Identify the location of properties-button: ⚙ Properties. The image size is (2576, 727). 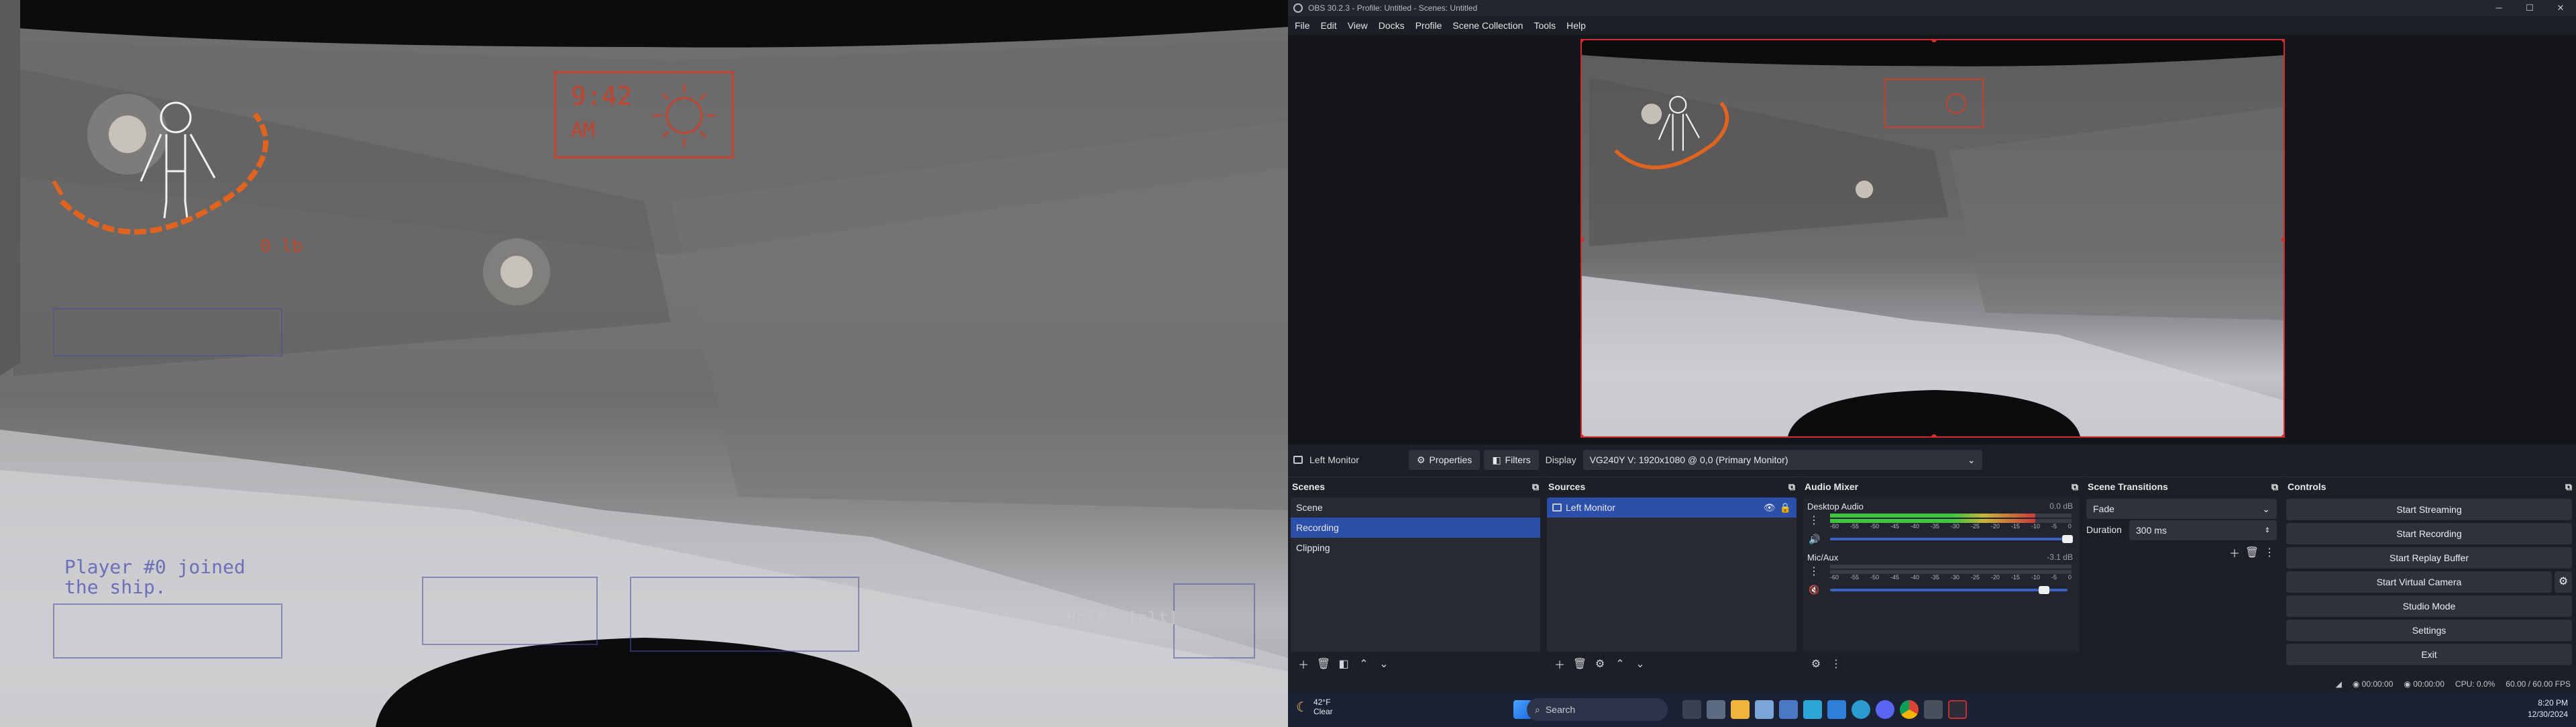
(1444, 460).